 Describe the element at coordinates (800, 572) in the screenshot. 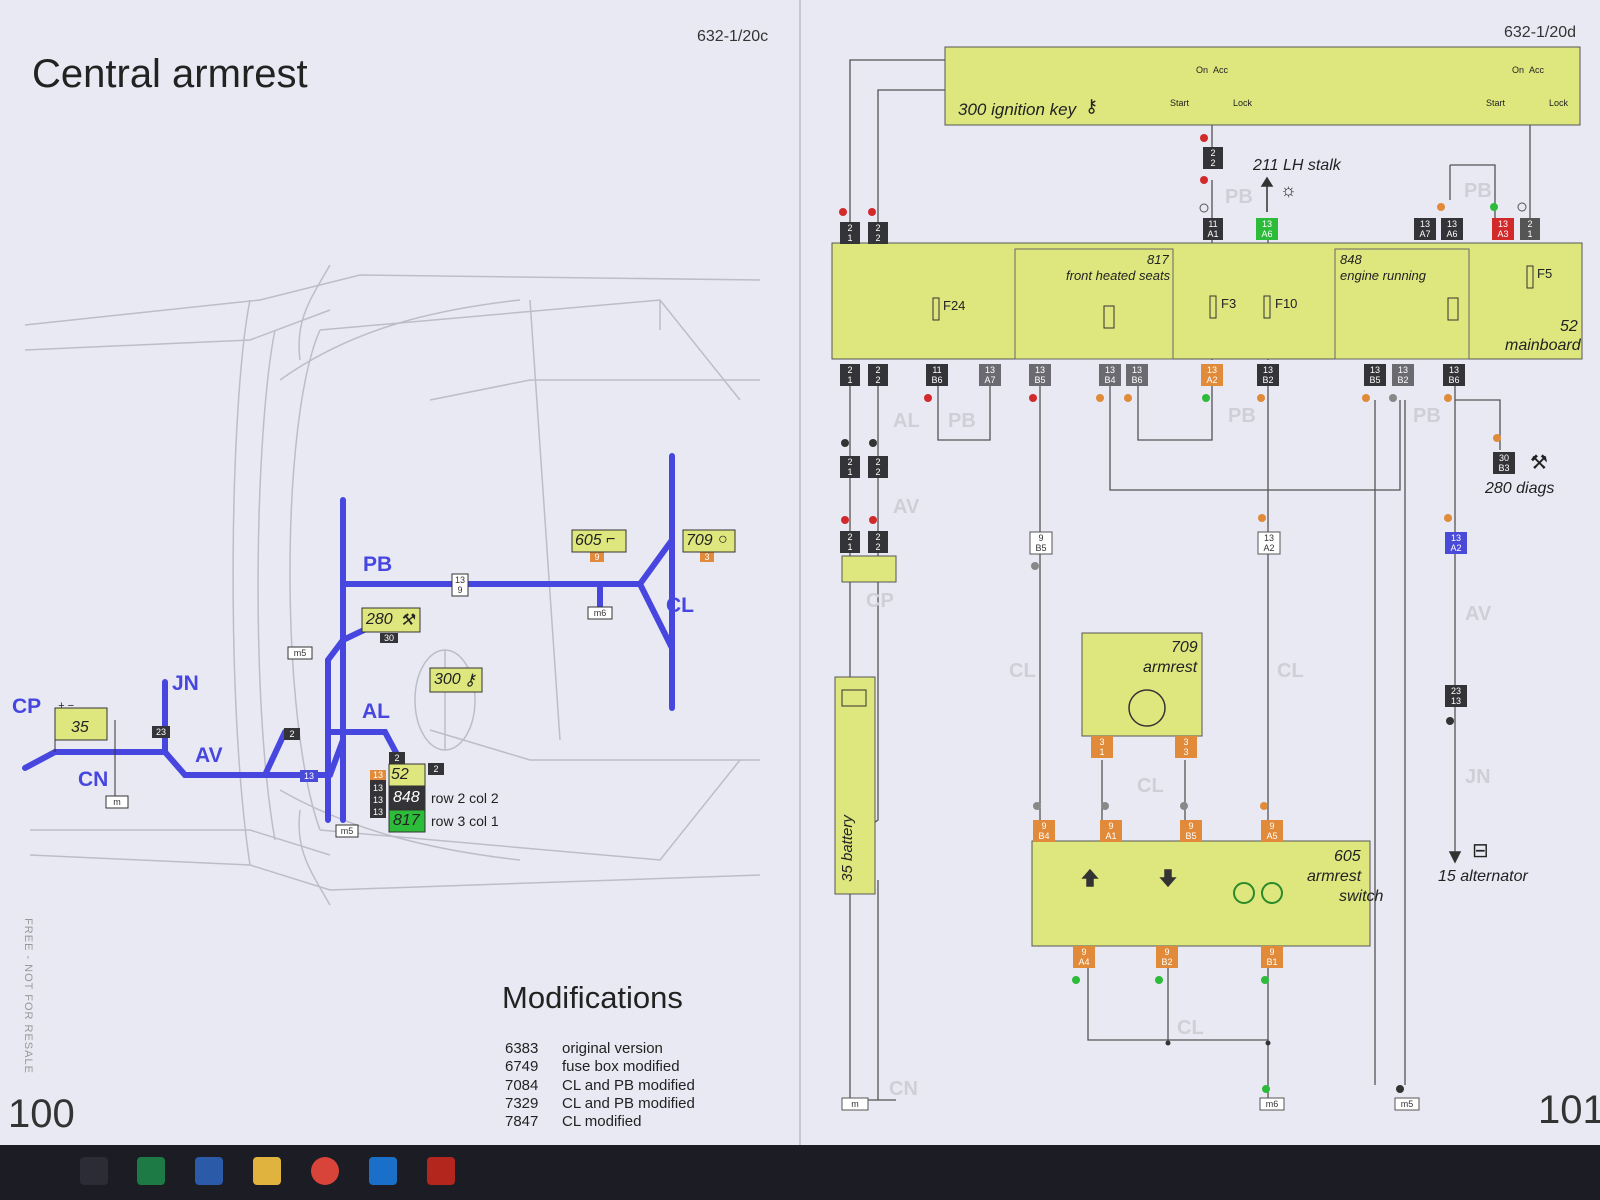

I see `page-divider` at that location.